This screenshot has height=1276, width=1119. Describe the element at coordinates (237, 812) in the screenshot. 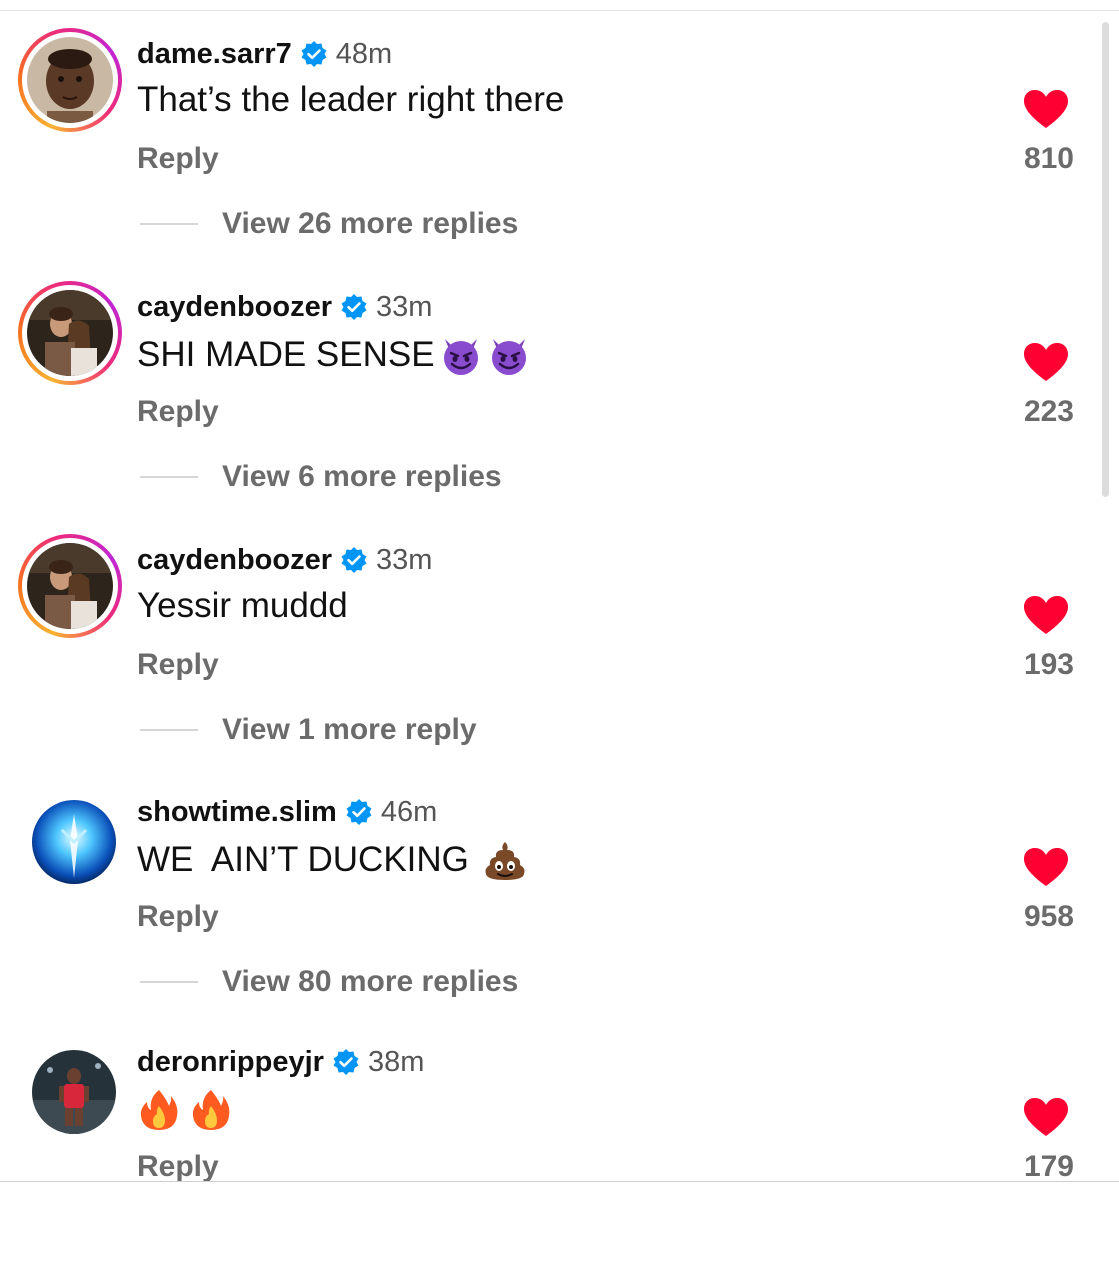

I see `username: showtime.slim` at that location.